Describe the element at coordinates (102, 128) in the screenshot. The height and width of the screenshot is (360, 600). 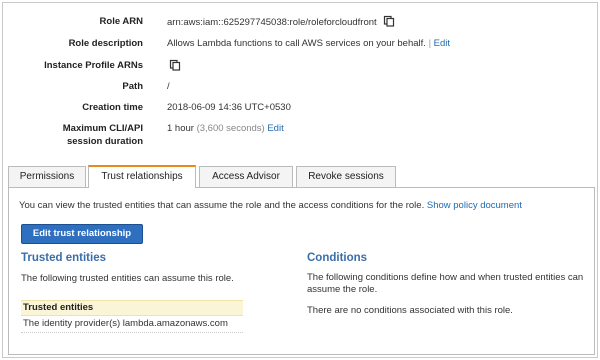
I see `max-session-label-line1: Maximum CLI/API` at that location.